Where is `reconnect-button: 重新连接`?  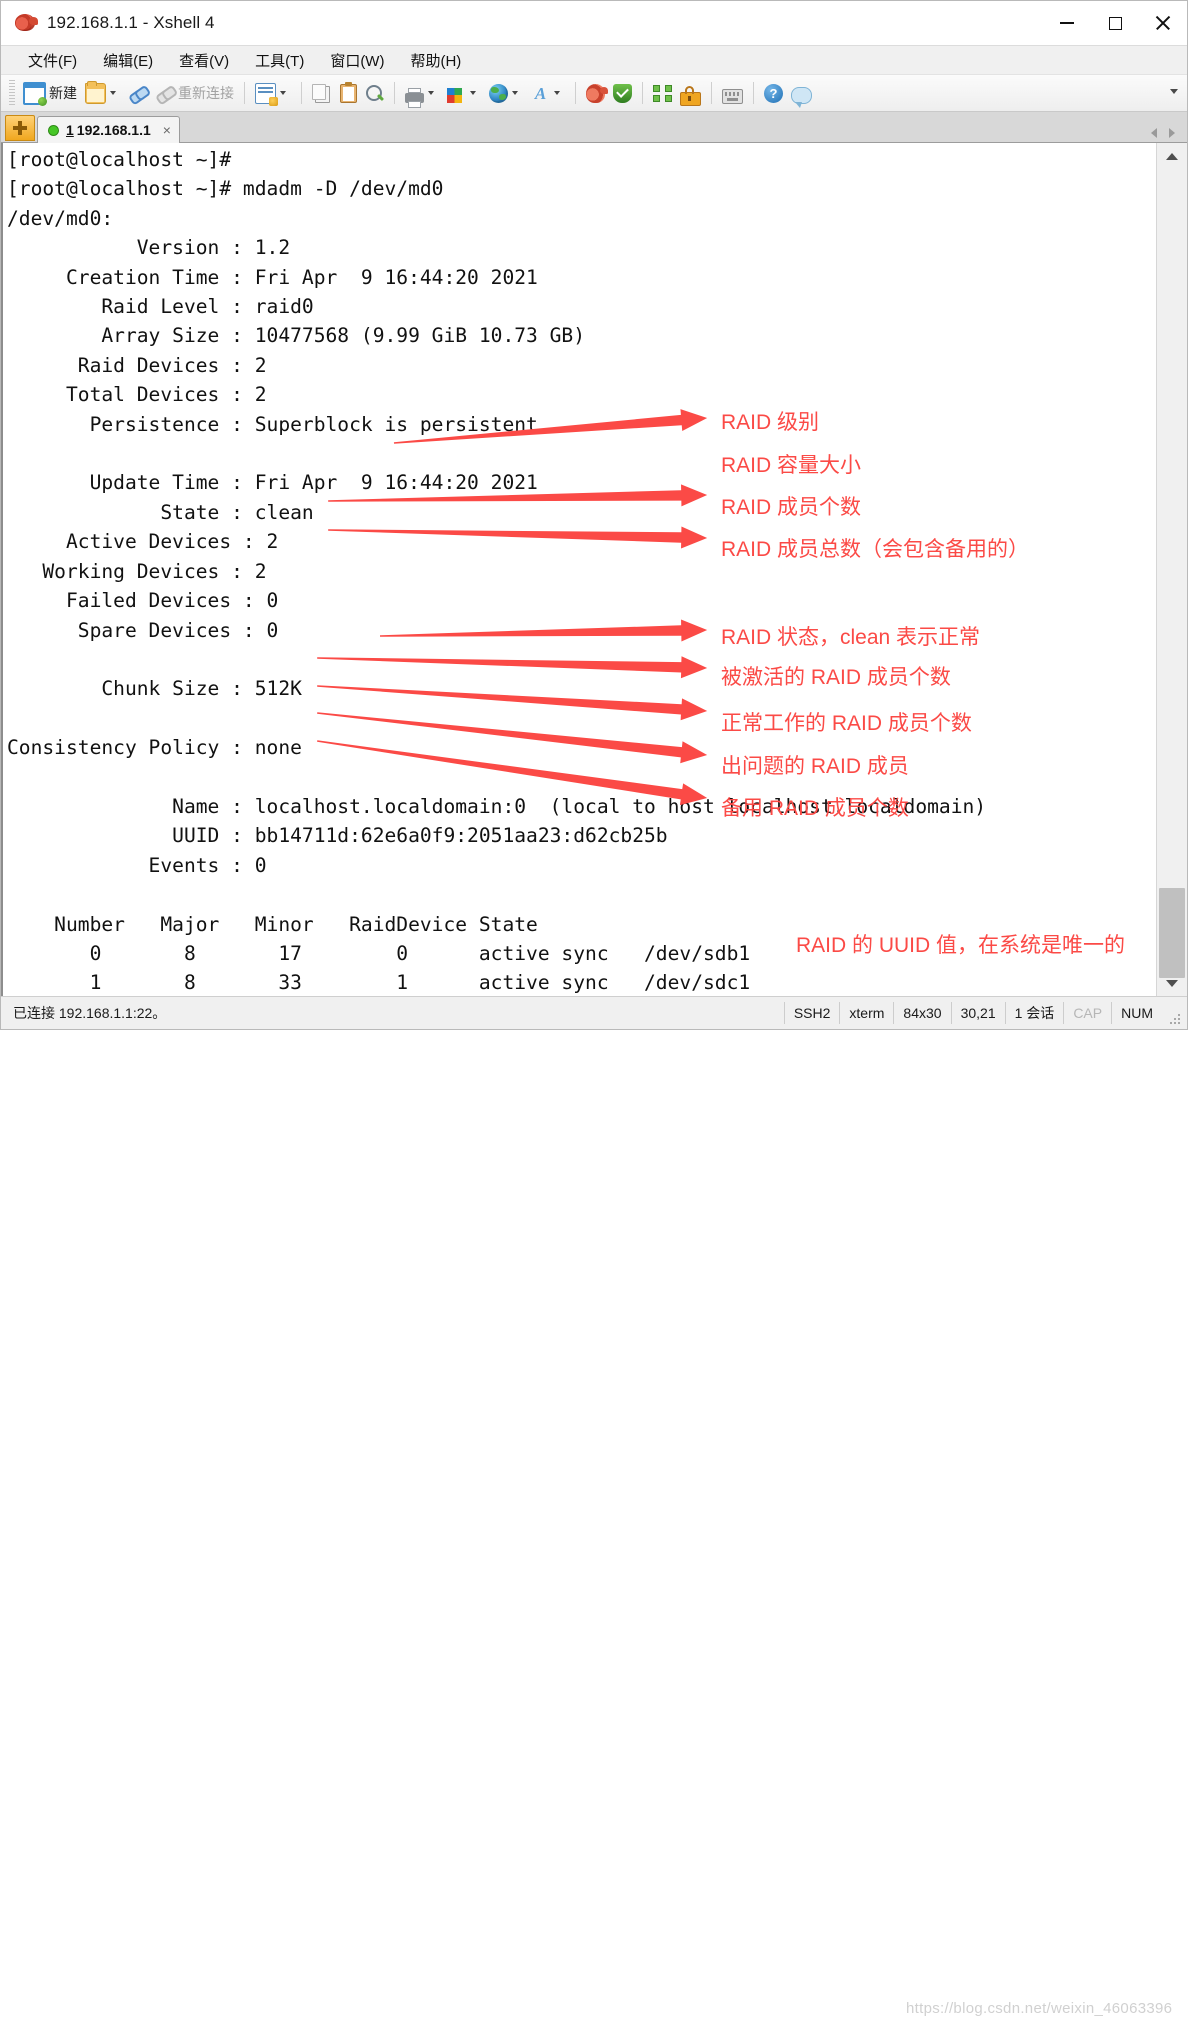 reconnect-button: 重新连接 is located at coordinates (195, 93).